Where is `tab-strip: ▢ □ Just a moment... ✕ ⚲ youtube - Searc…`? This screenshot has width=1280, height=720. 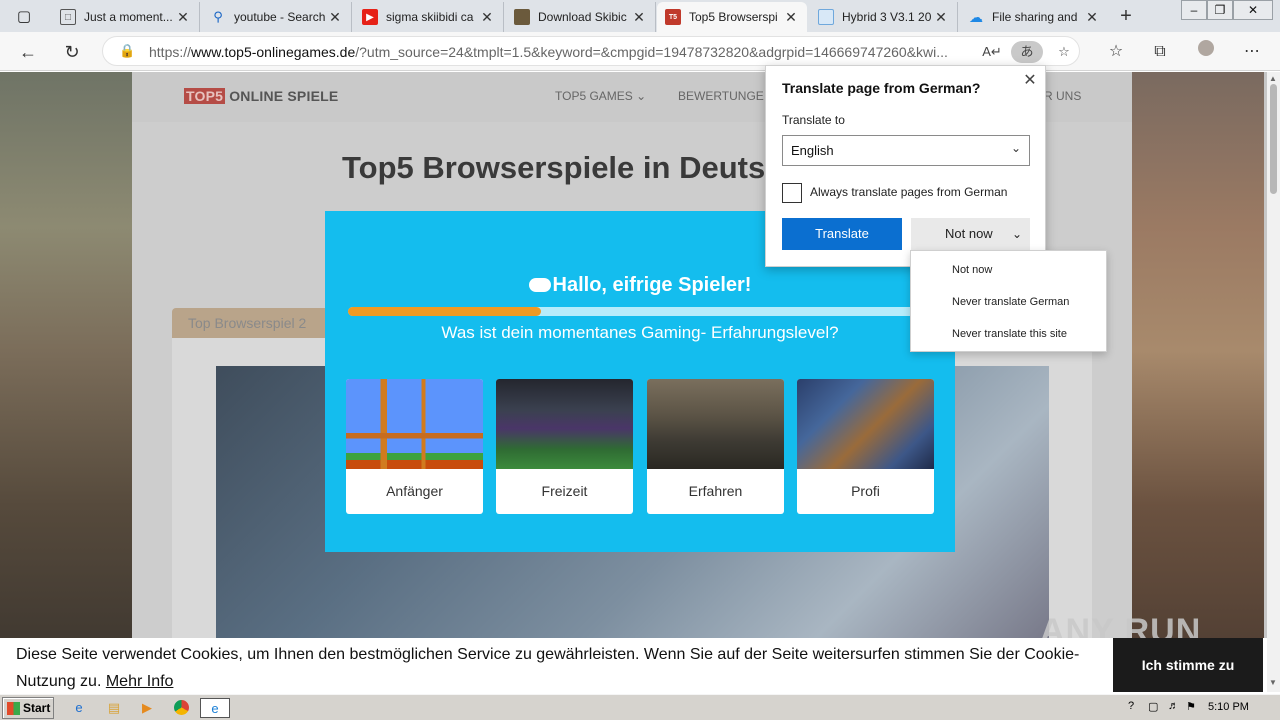 tab-strip: ▢ □ Just a moment... ✕ ⚲ youtube - Searc… is located at coordinates (640, 16).